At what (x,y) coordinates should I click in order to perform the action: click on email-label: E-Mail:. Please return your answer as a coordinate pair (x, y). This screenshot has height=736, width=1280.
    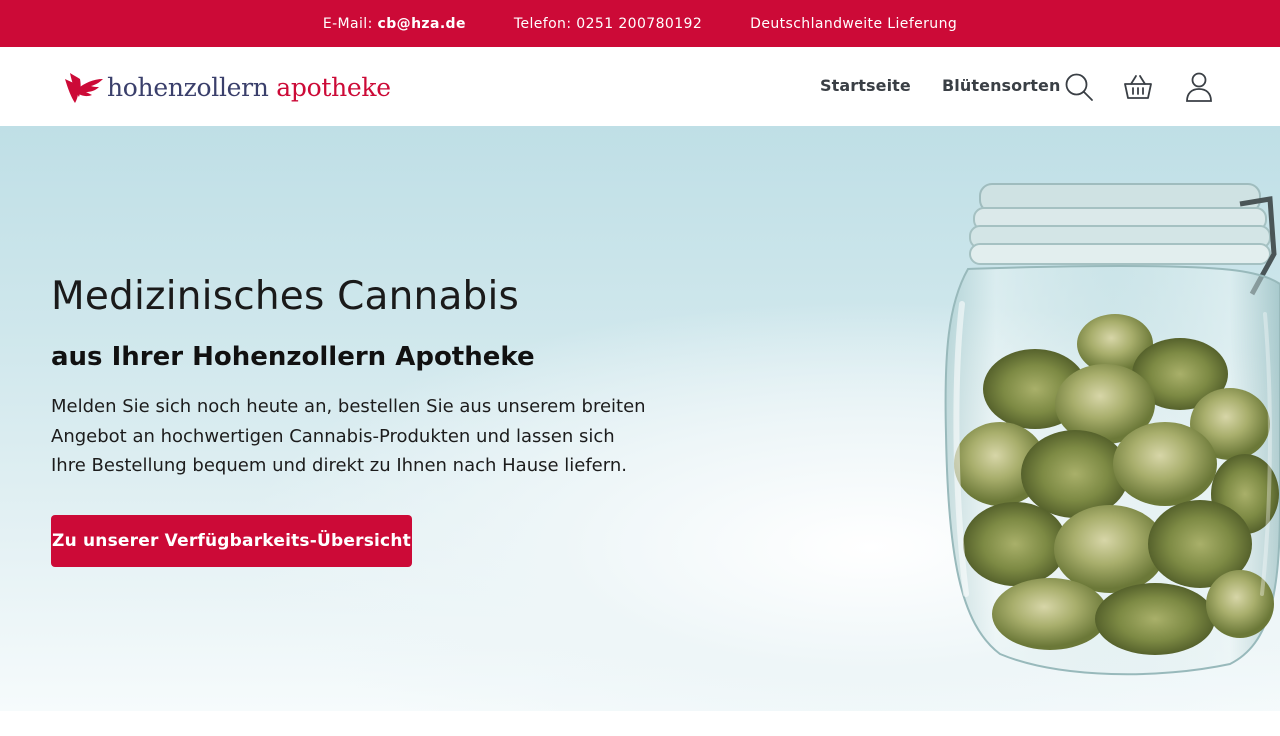
    Looking at the image, I should click on (347, 23).